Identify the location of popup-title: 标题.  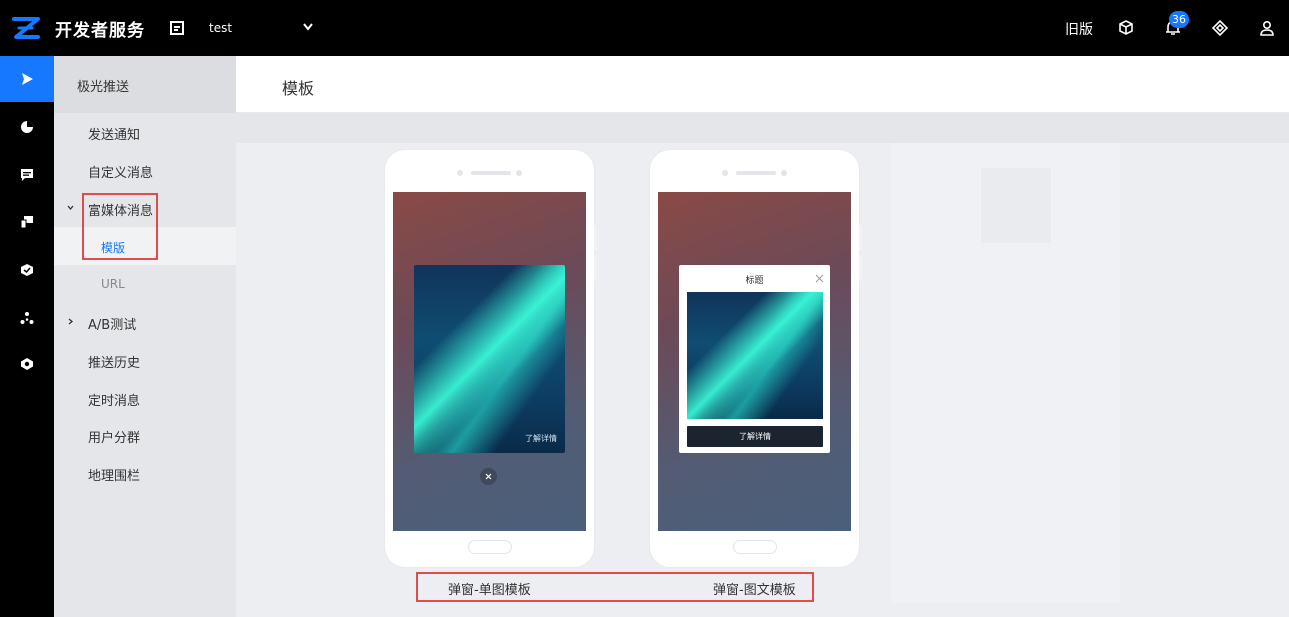
(754, 281).